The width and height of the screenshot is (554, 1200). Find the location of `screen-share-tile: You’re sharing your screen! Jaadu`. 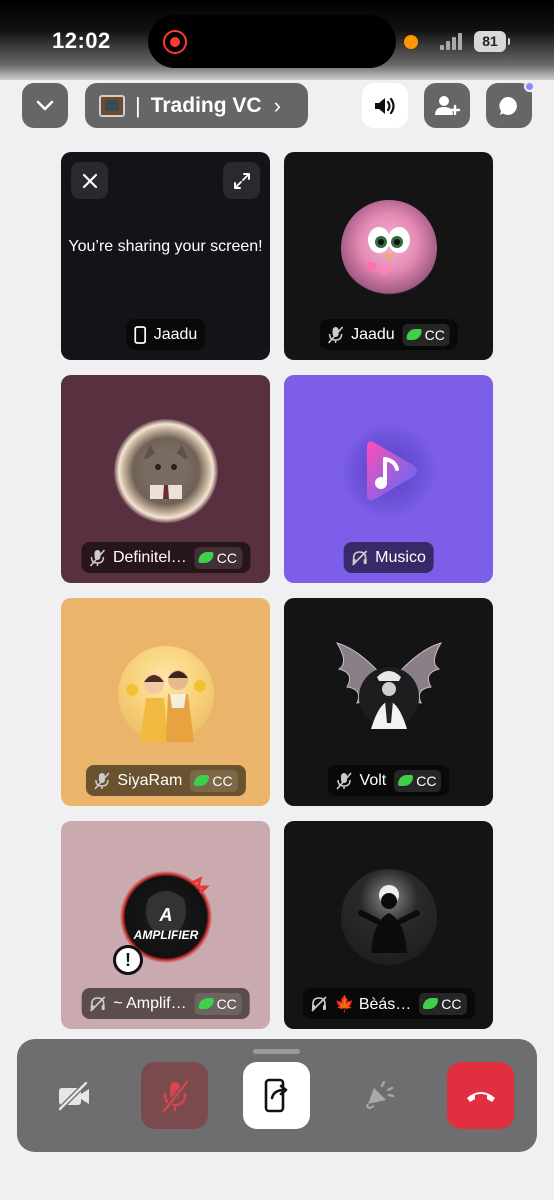

screen-share-tile: You’re sharing your screen! Jaadu is located at coordinates (165, 256).